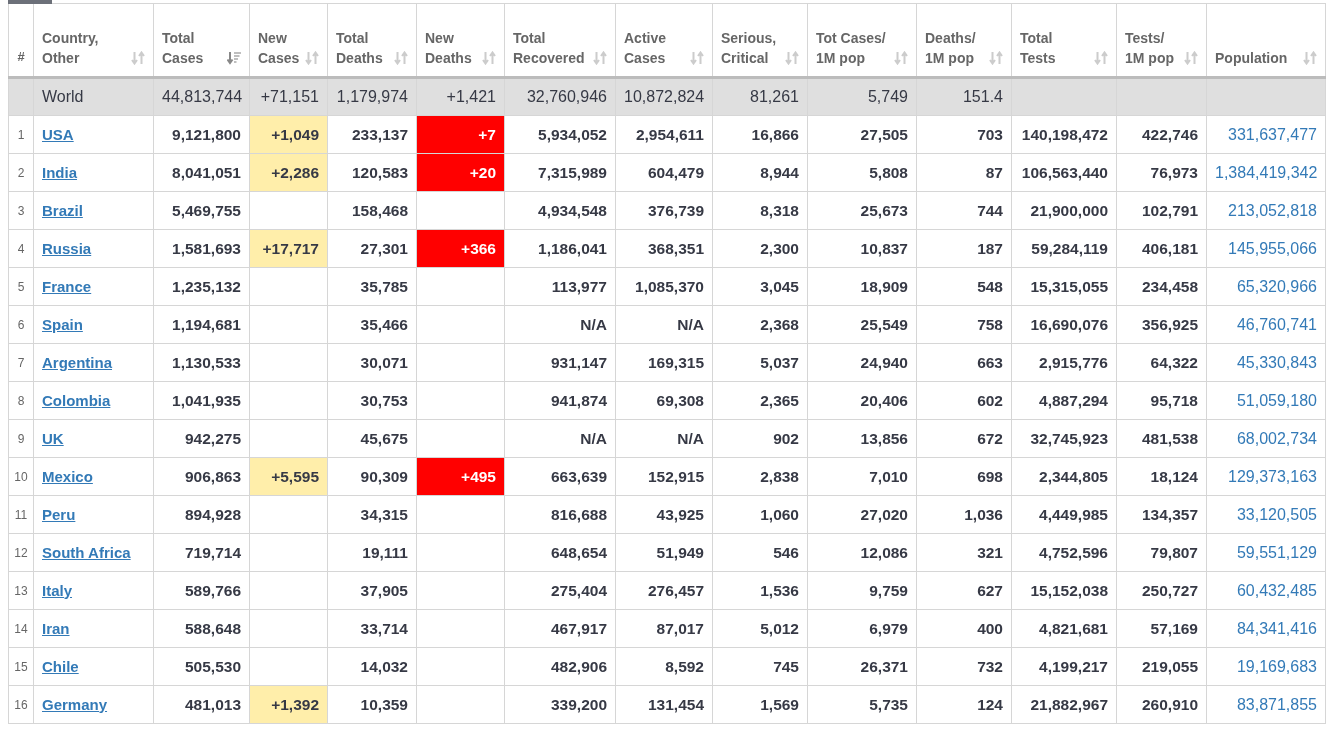  Describe the element at coordinates (964, 362) in the screenshot. I see `table-cell: 663` at that location.